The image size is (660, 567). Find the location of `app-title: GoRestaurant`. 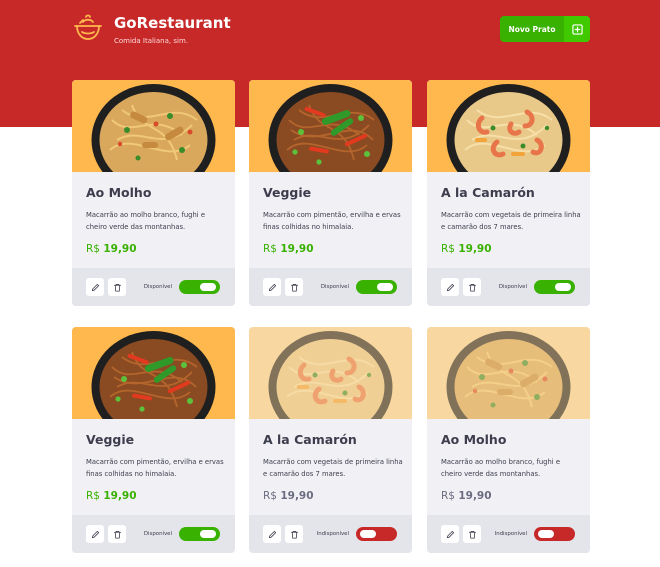

app-title: GoRestaurant is located at coordinates (172, 23).